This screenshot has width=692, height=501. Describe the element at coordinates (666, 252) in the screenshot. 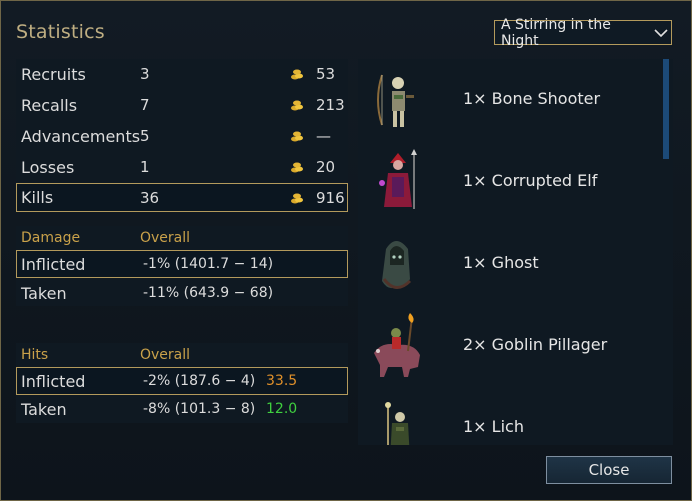

I see `unit-list-scrollbar` at that location.